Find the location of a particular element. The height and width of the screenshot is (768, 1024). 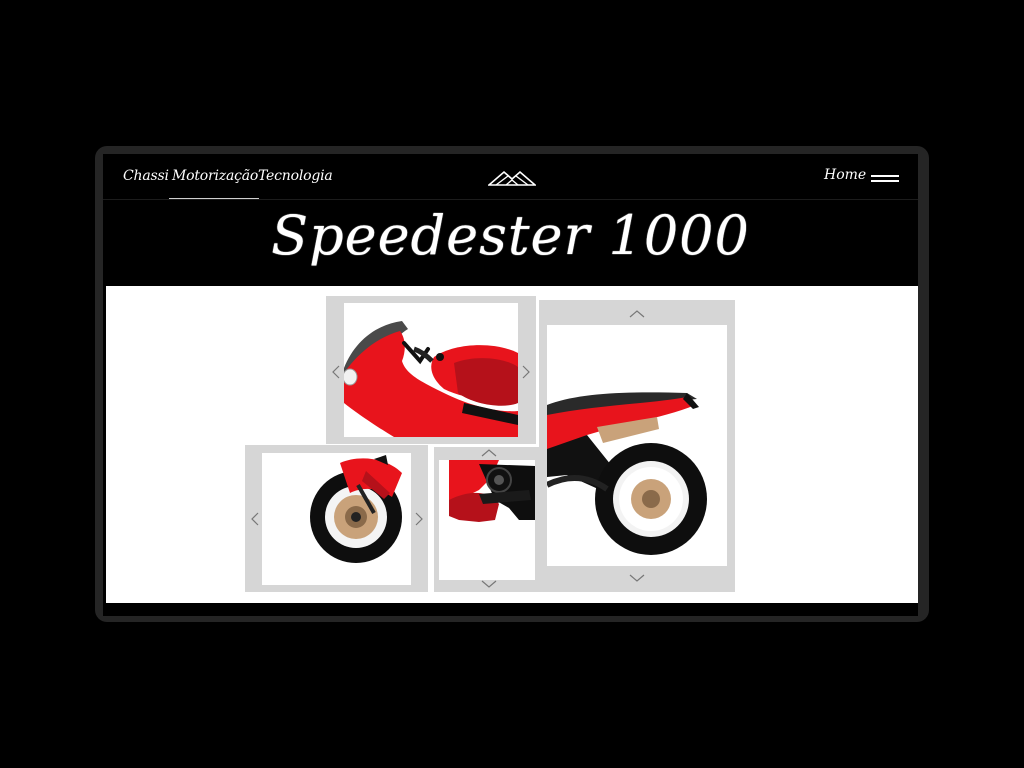

mountain-logo-icon is located at coordinates (512, 180).